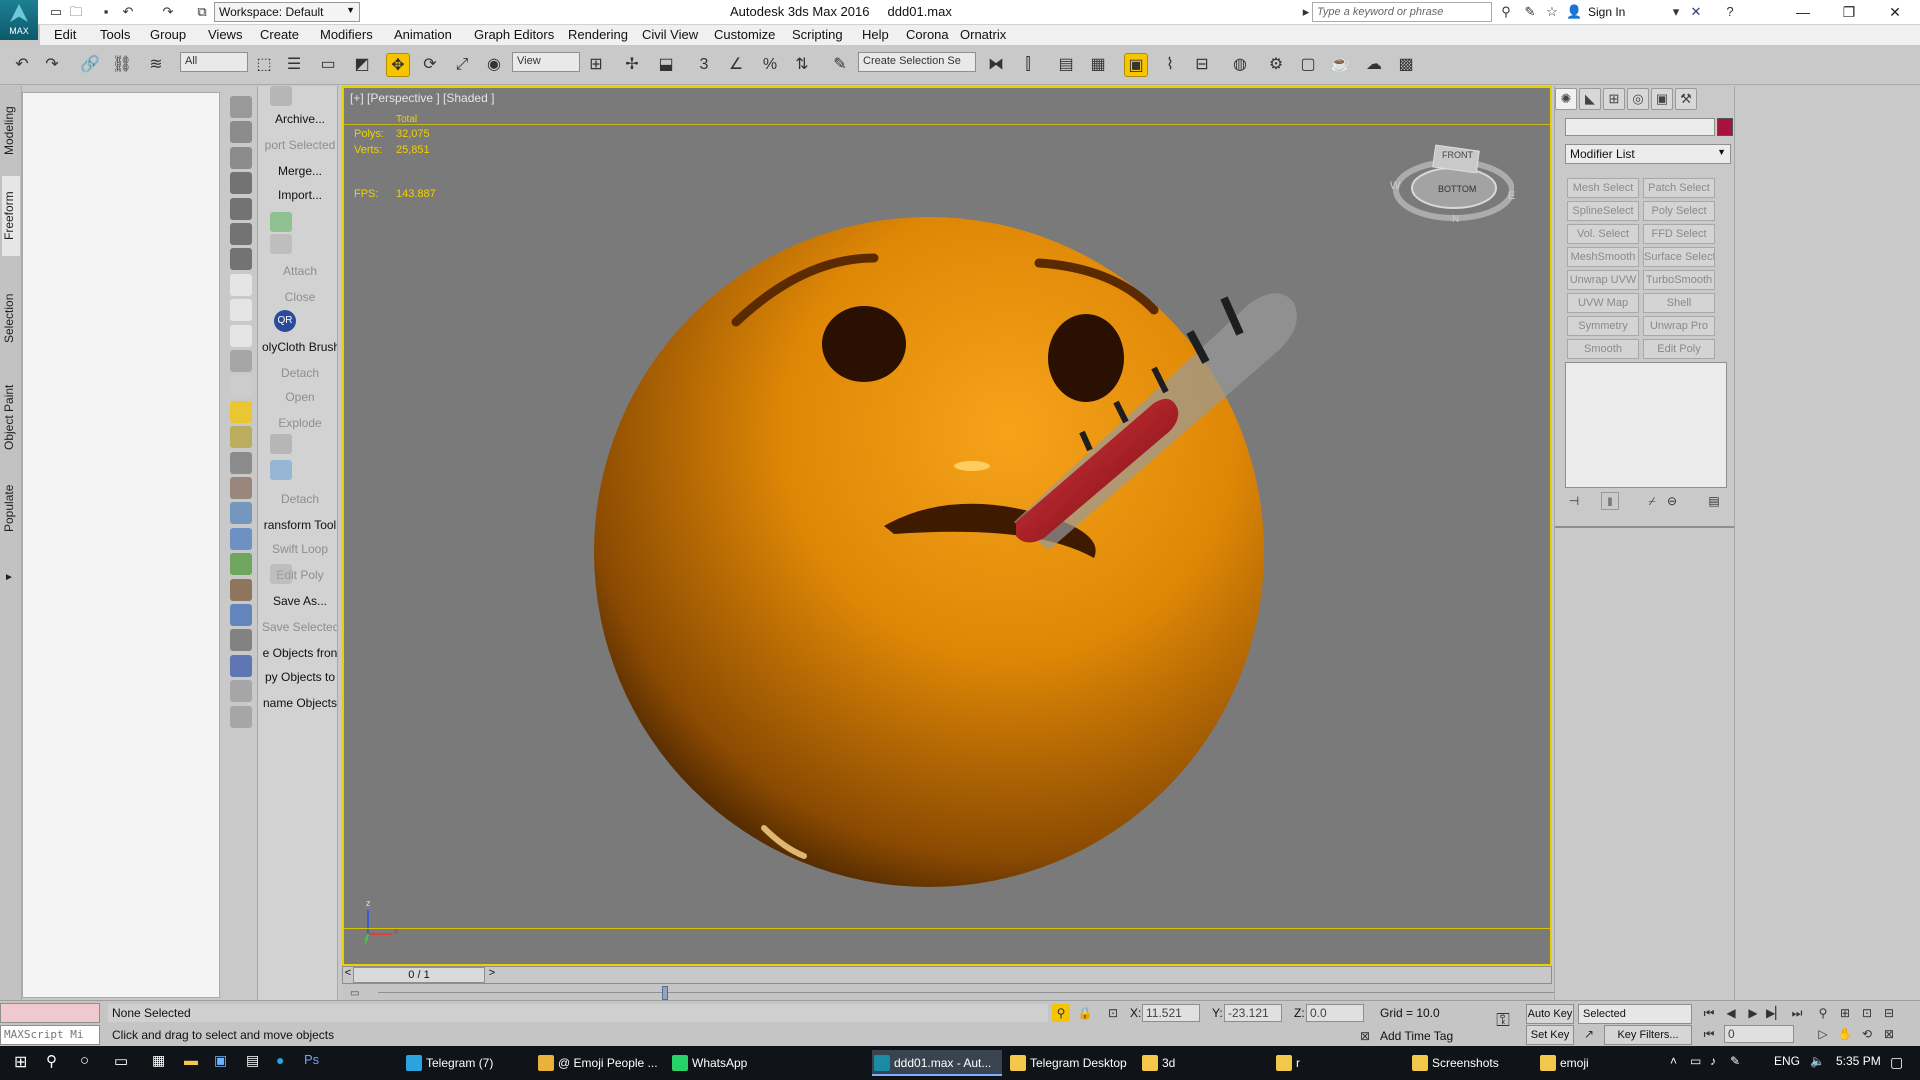  What do you see at coordinates (1709, 1013) in the screenshot?
I see `go-to-start-icon: ⏮` at bounding box center [1709, 1013].